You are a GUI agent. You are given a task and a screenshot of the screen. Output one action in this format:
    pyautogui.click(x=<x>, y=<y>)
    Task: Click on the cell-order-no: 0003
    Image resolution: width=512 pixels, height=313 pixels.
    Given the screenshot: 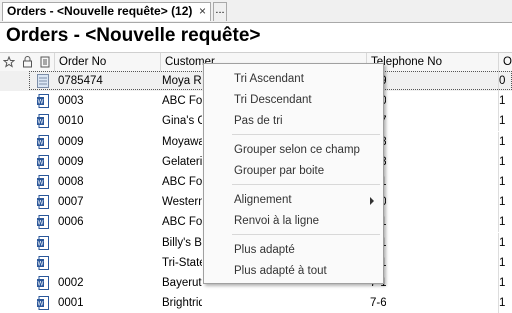 What is the action you would take?
    pyautogui.click(x=71, y=101)
    